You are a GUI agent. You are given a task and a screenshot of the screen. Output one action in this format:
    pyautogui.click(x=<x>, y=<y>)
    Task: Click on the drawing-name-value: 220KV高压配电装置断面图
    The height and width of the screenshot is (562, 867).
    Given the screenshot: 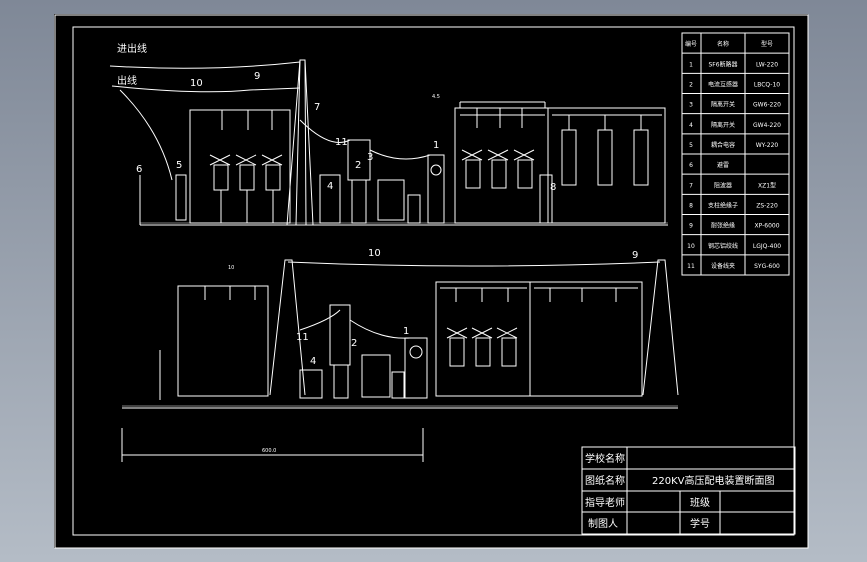 What is the action you would take?
    pyautogui.click(x=713, y=480)
    